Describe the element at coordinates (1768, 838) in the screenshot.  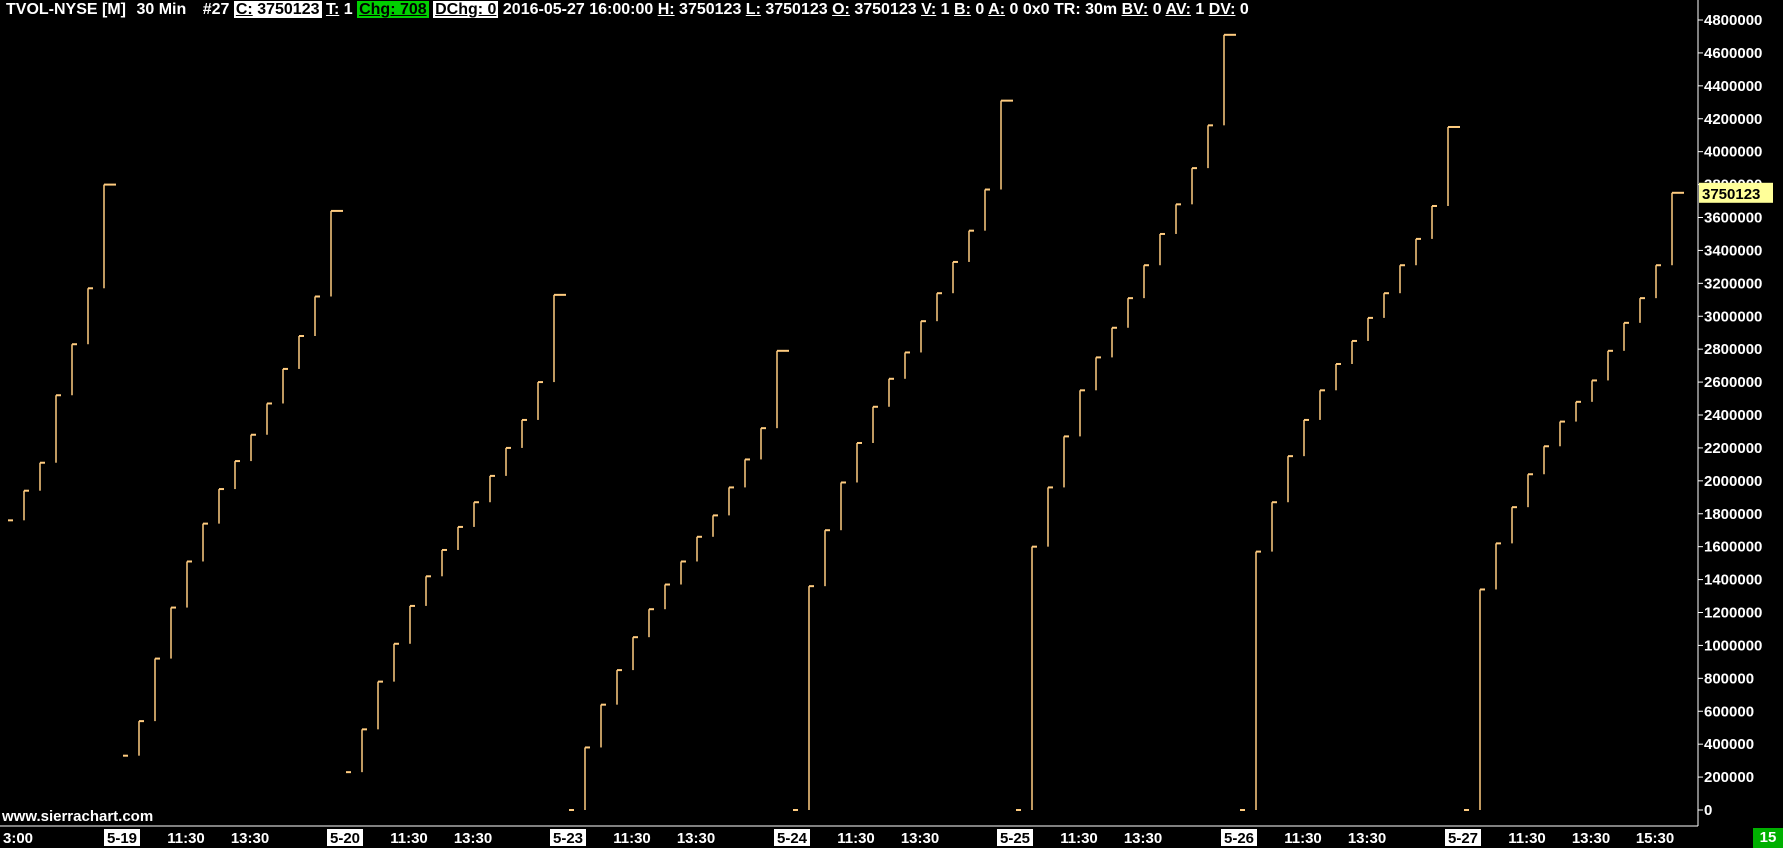
I see `zoom-badge: 15` at that location.